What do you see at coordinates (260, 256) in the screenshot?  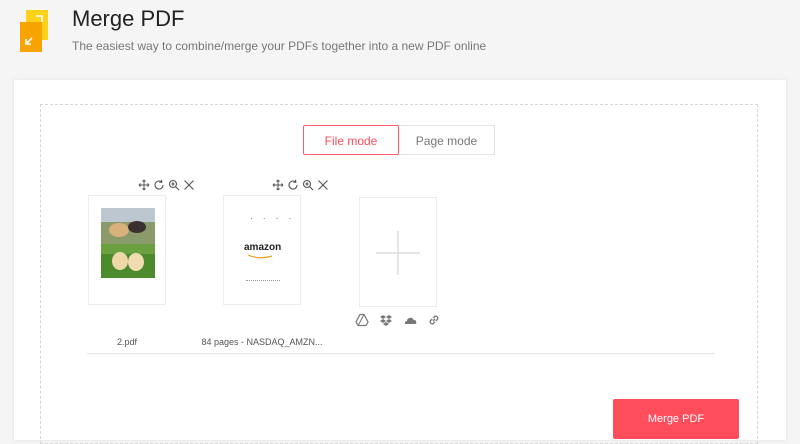 I see `amazon-smile-icon` at bounding box center [260, 256].